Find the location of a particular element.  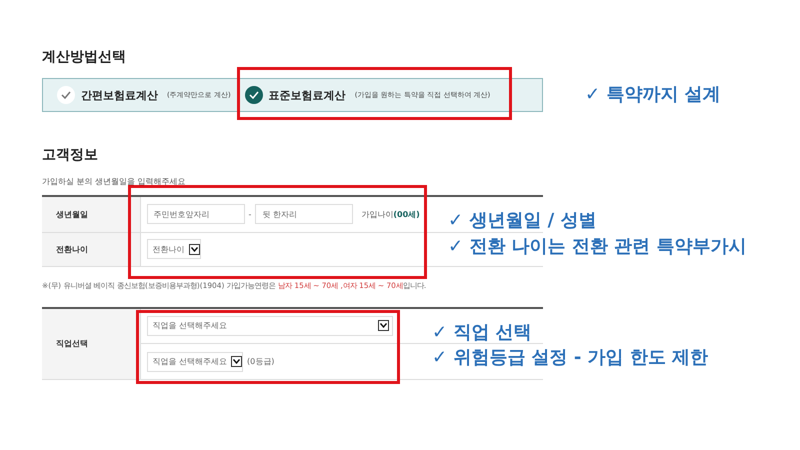

input-field: 뒷 한자리 is located at coordinates (304, 214).